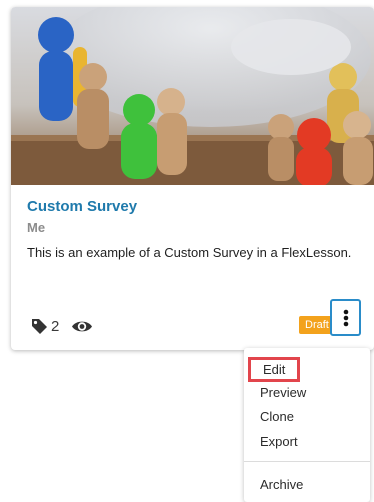 This screenshot has height=502, width=374. I want to click on more-options-button, so click(345, 317).